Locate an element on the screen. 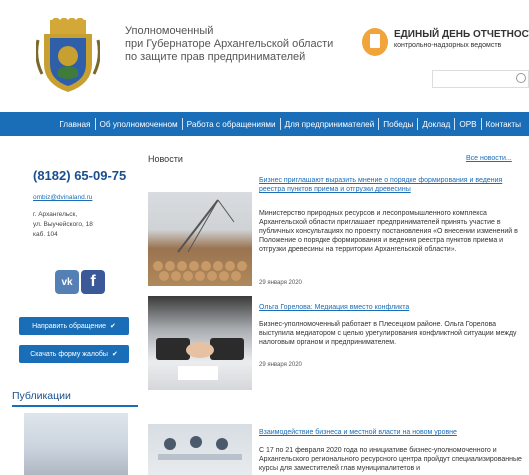  news-image-timber is located at coordinates (200, 239).